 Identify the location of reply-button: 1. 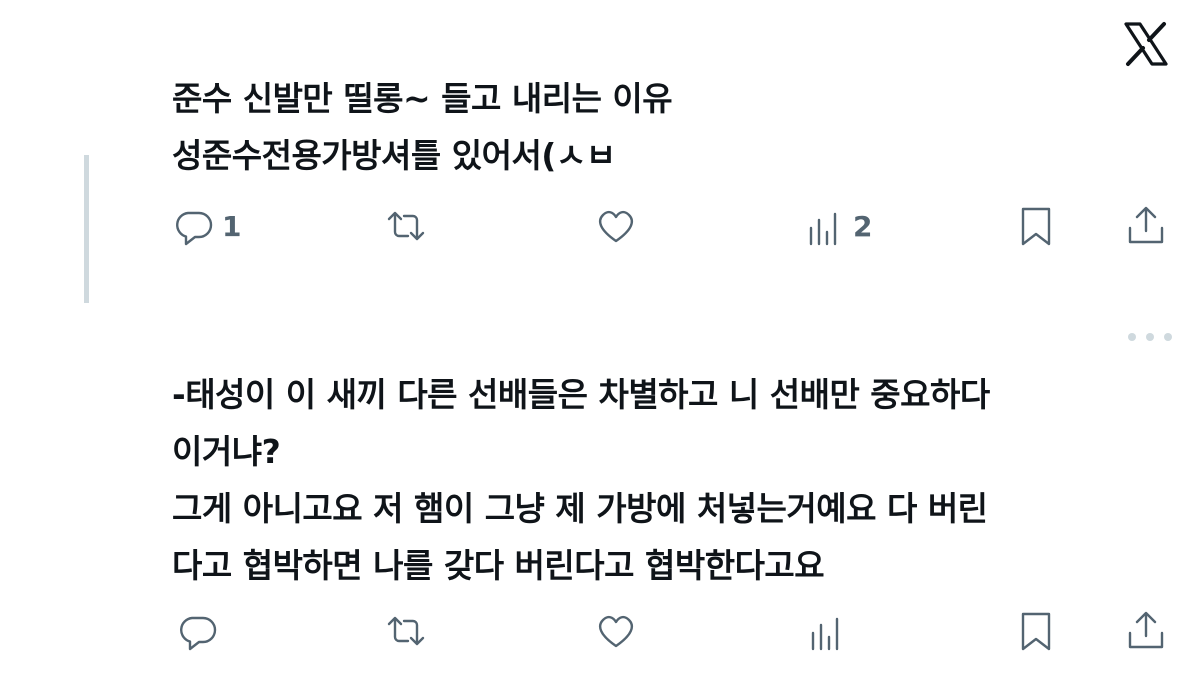
(206, 226).